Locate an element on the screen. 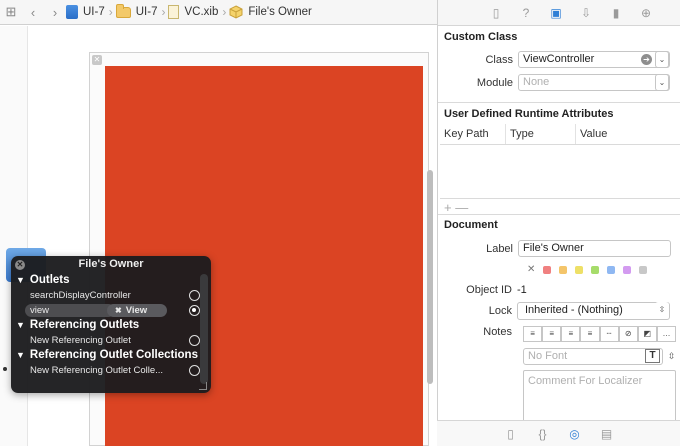 The height and width of the screenshot is (446, 680). canvas-vertical-scrollbar is located at coordinates (430, 277).